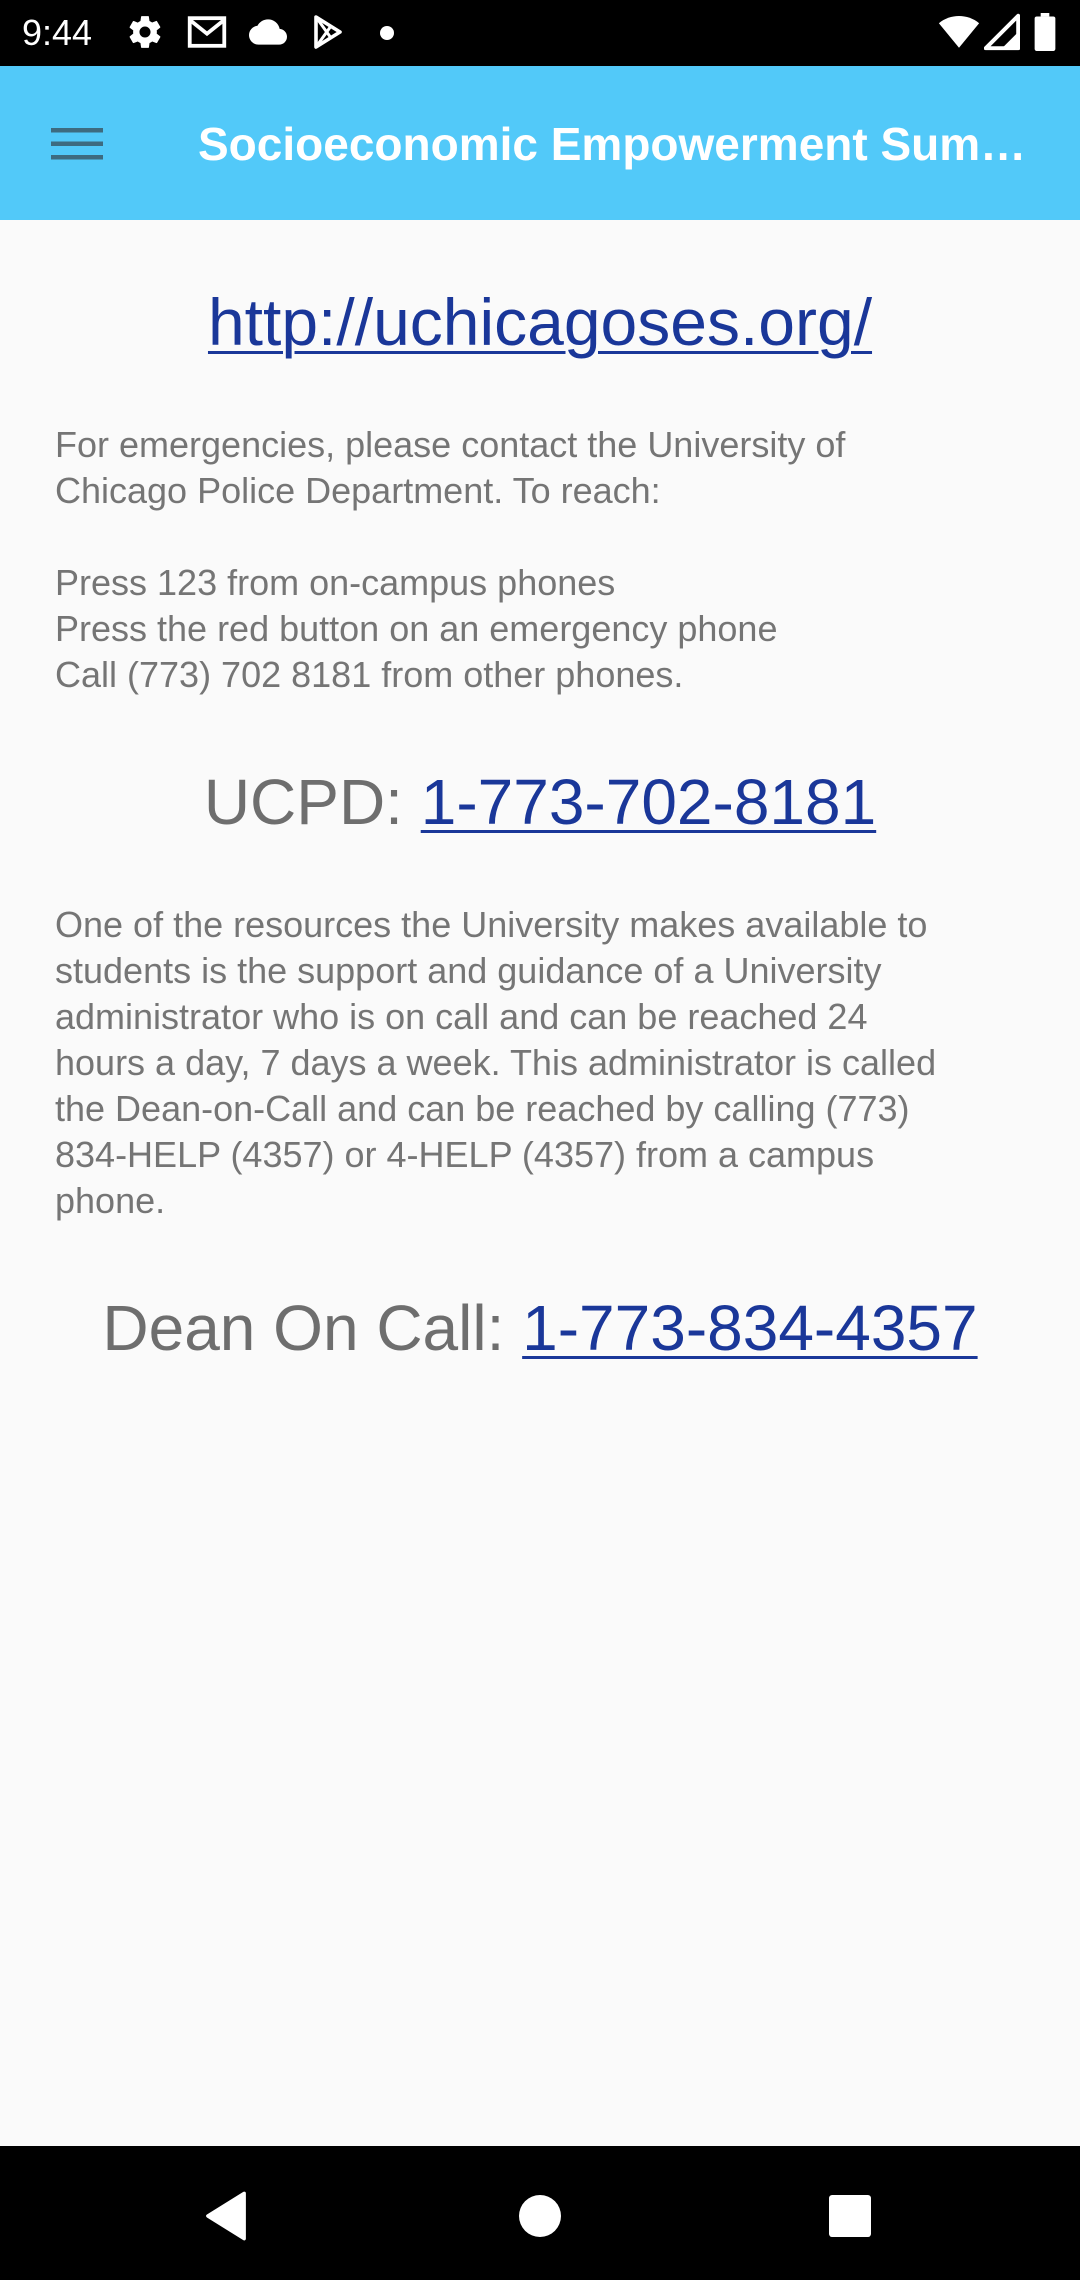  What do you see at coordinates (77, 144) in the screenshot?
I see `hamburger-menu-icon` at bounding box center [77, 144].